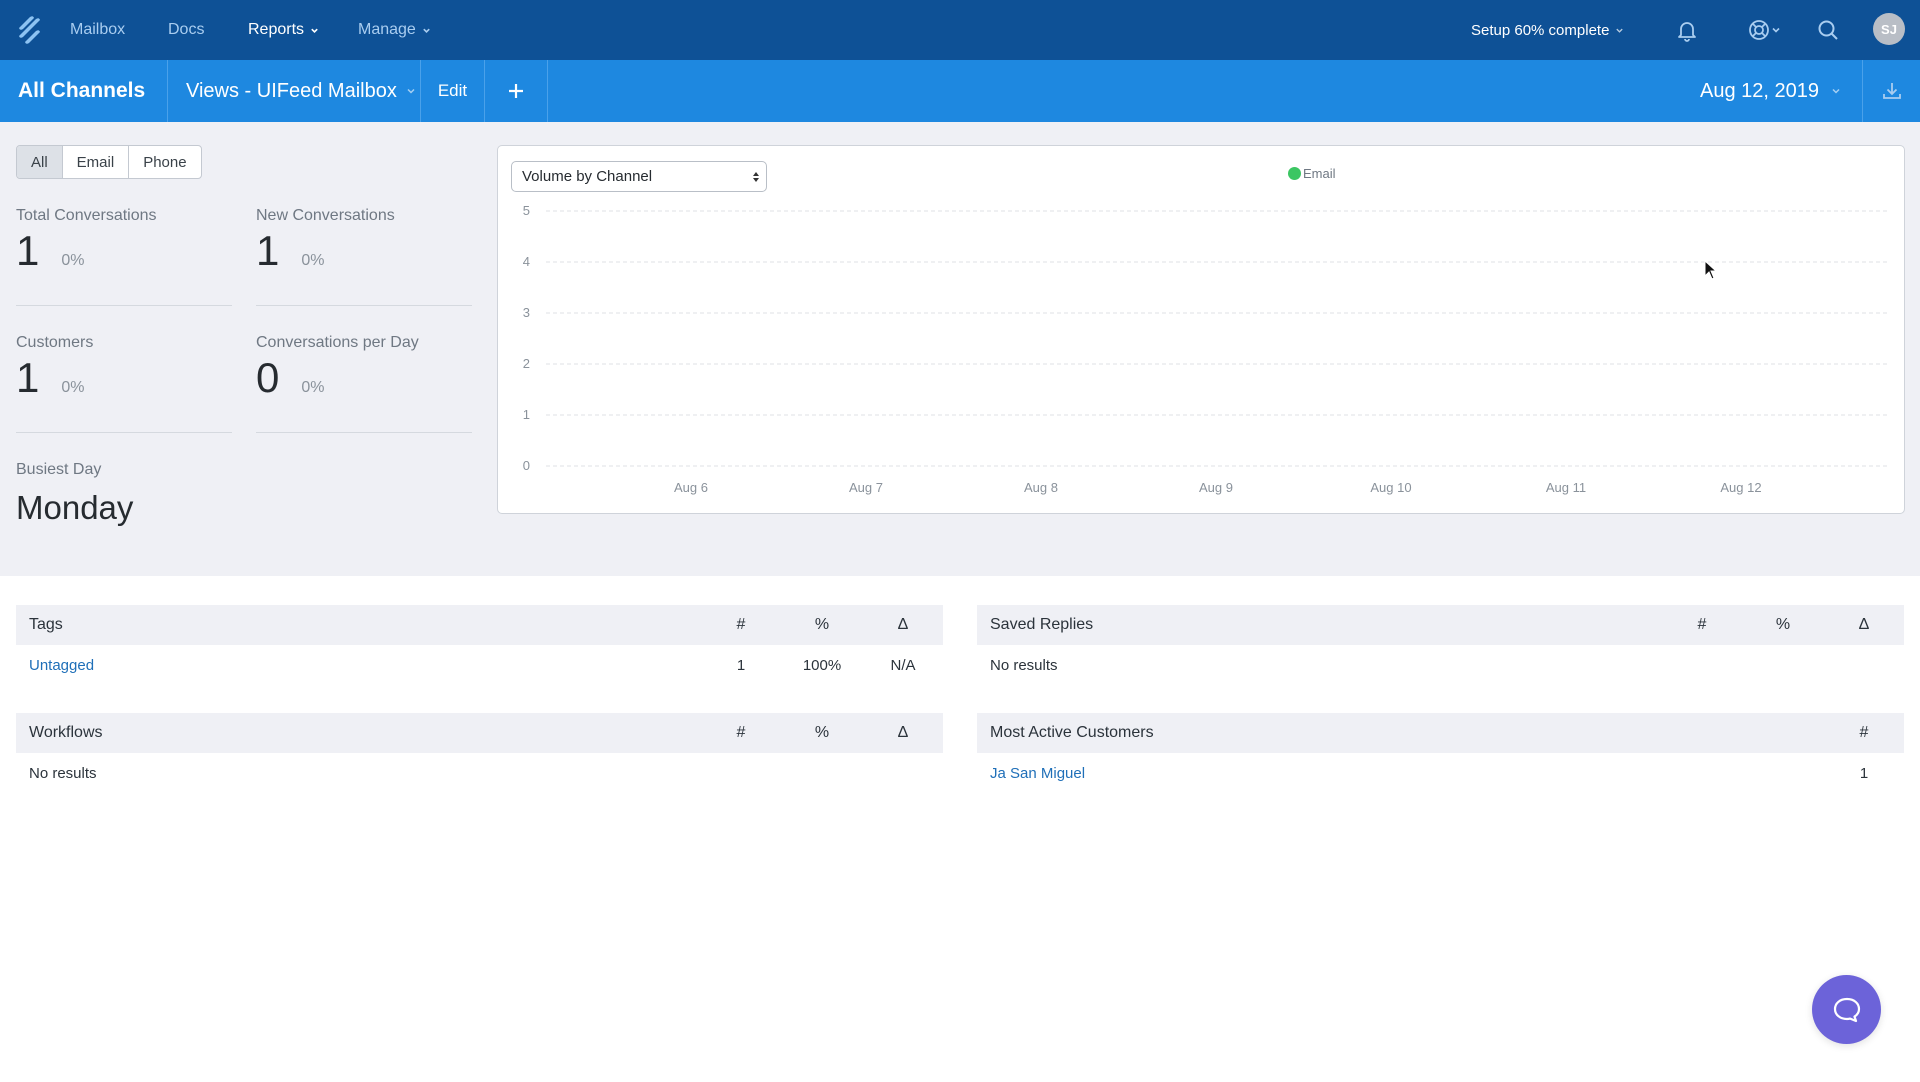 This screenshot has height=1082, width=1920. I want to click on select-arrows-icon, so click(756, 177).